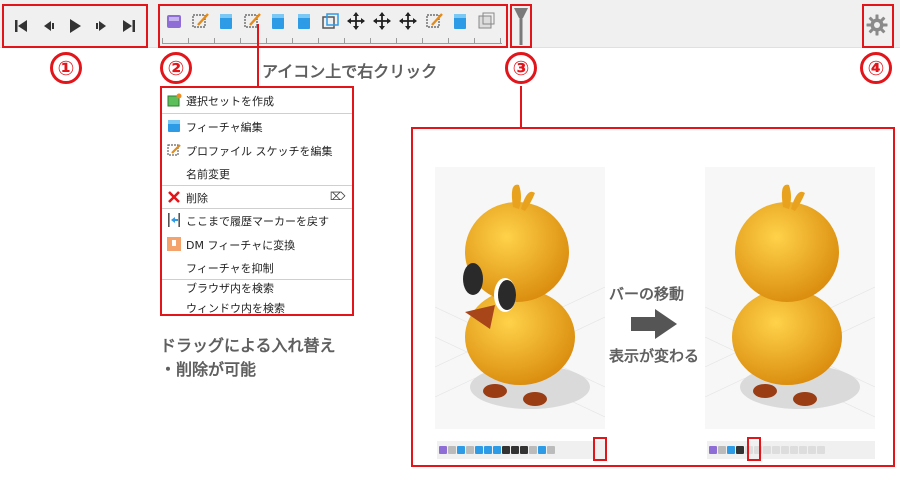 This screenshot has width=900, height=482. I want to click on feature-shell-button, so click(330, 21).